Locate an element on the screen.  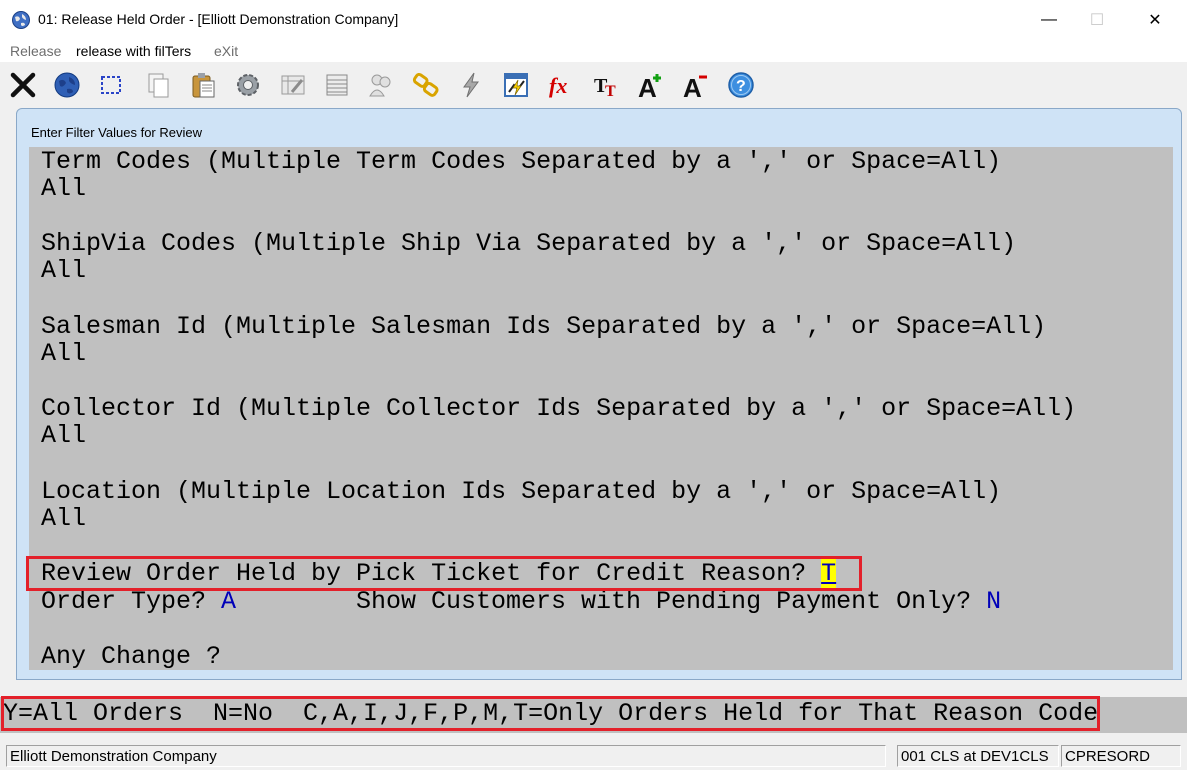
close-button: ✕ is located at coordinates (1155, 20).